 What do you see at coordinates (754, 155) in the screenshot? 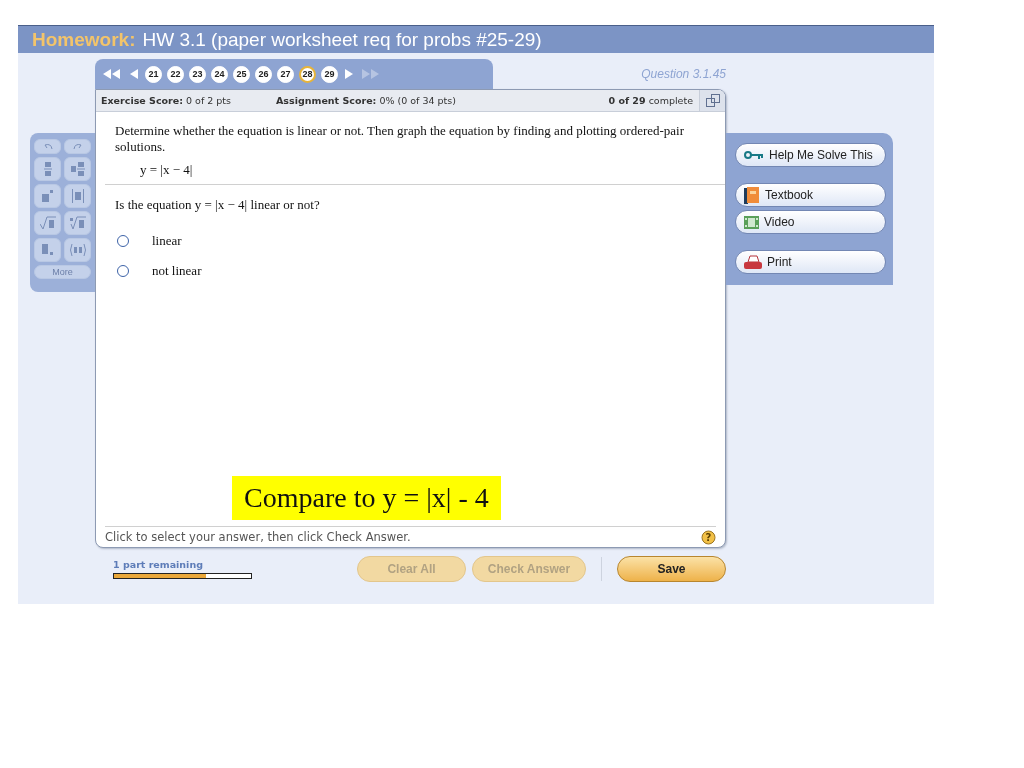
I see `key-icon` at bounding box center [754, 155].